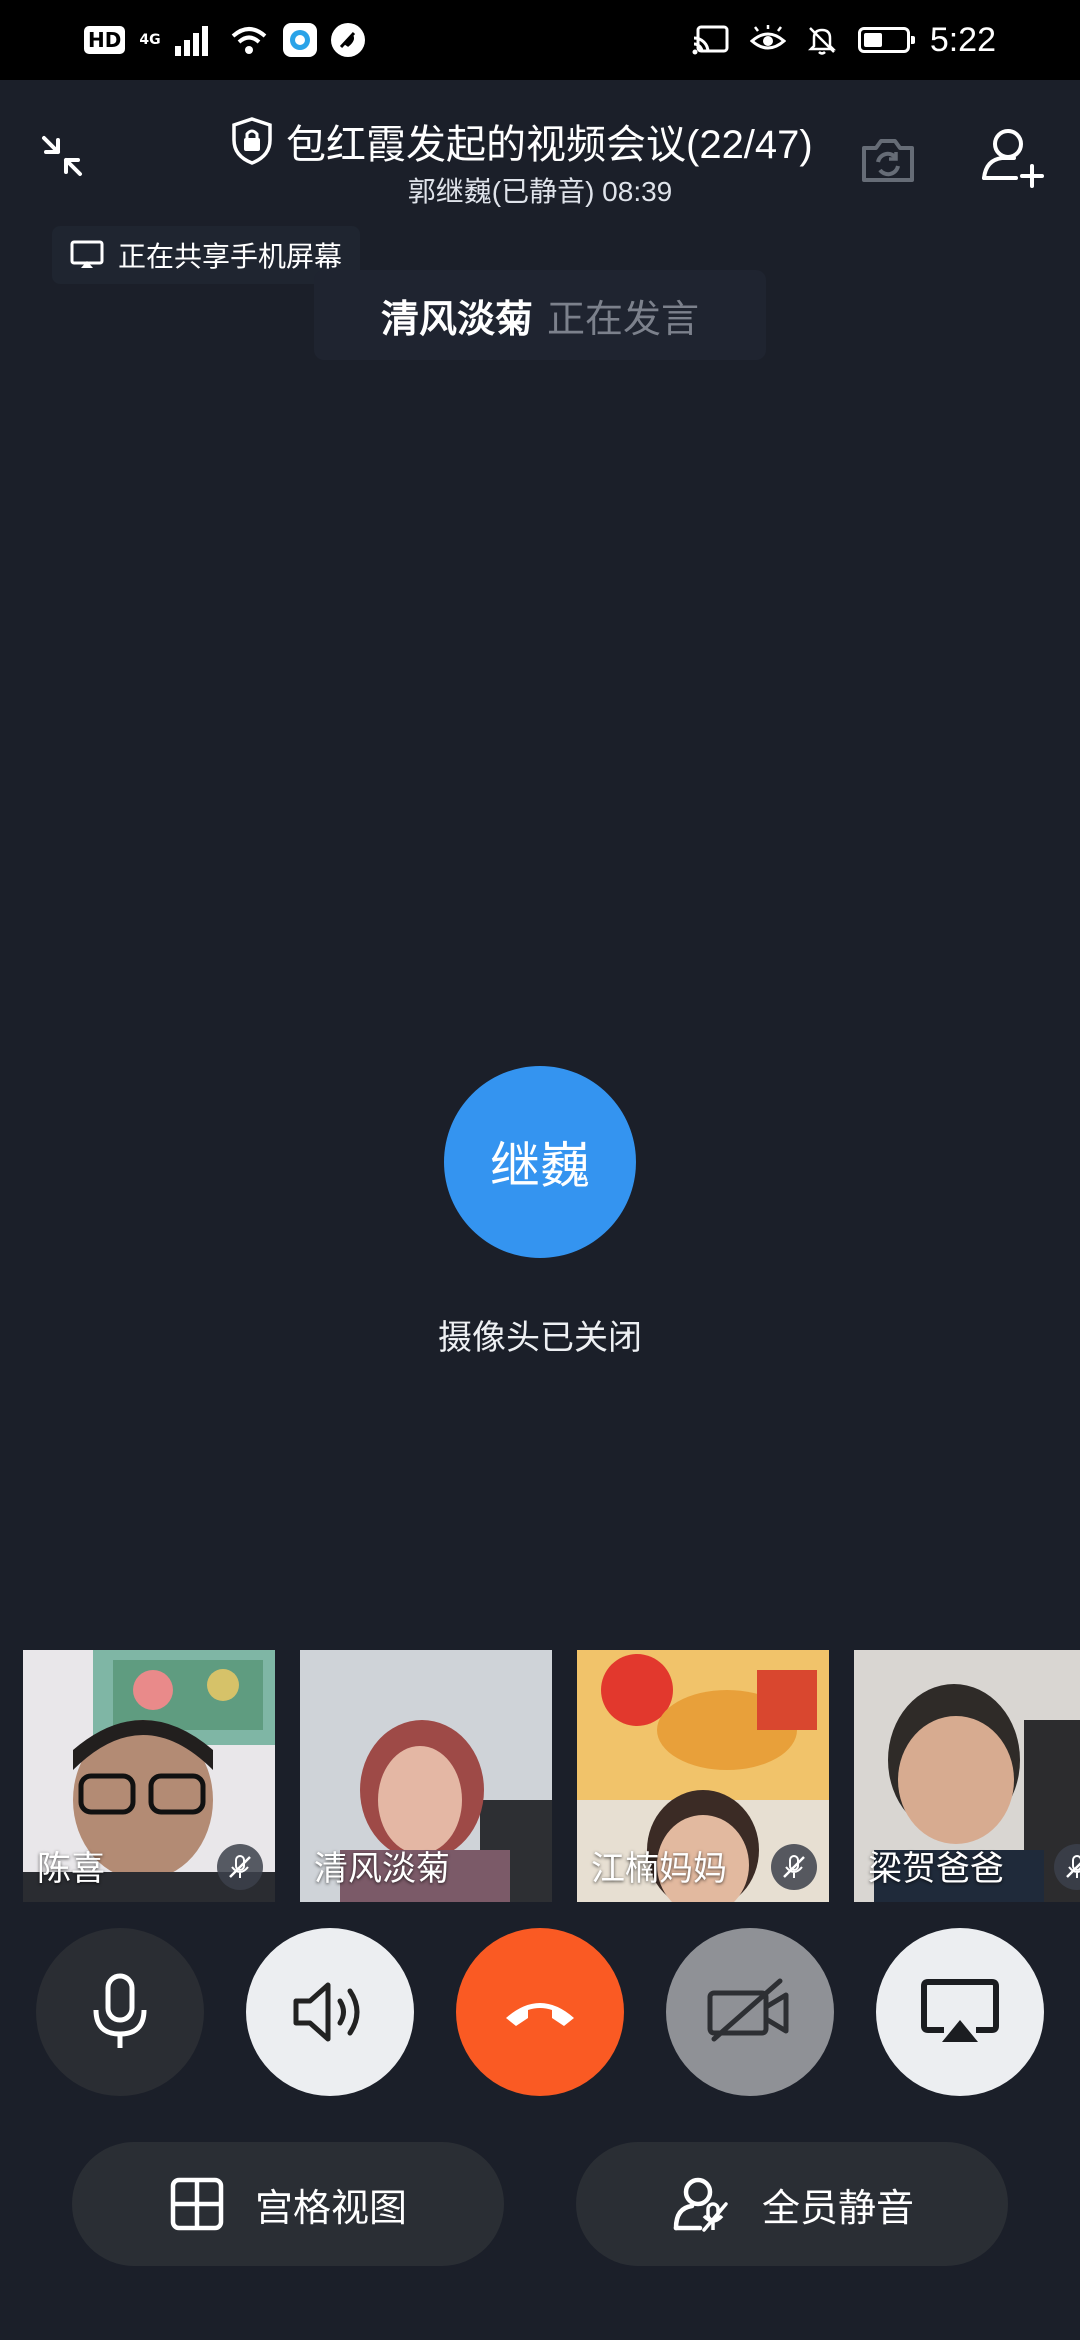 Image resolution: width=1080 pixels, height=2340 pixels. I want to click on battery-icon, so click(886, 40).